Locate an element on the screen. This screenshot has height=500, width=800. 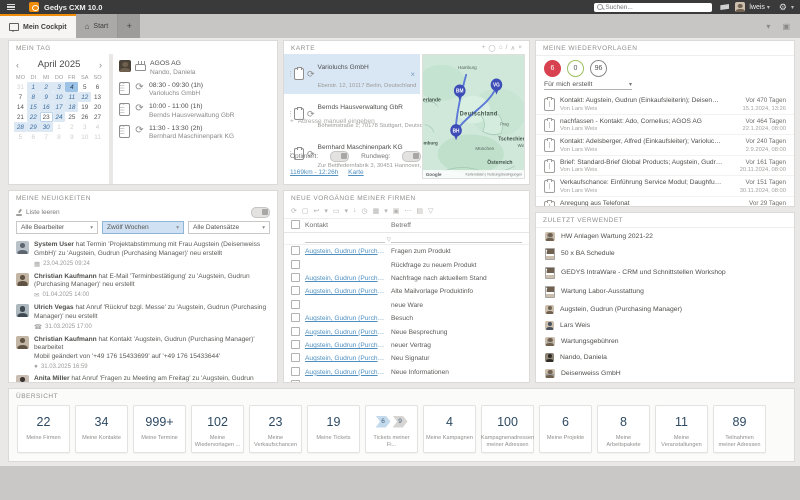
calendar-day: 1 is located at coordinates (59, 127).